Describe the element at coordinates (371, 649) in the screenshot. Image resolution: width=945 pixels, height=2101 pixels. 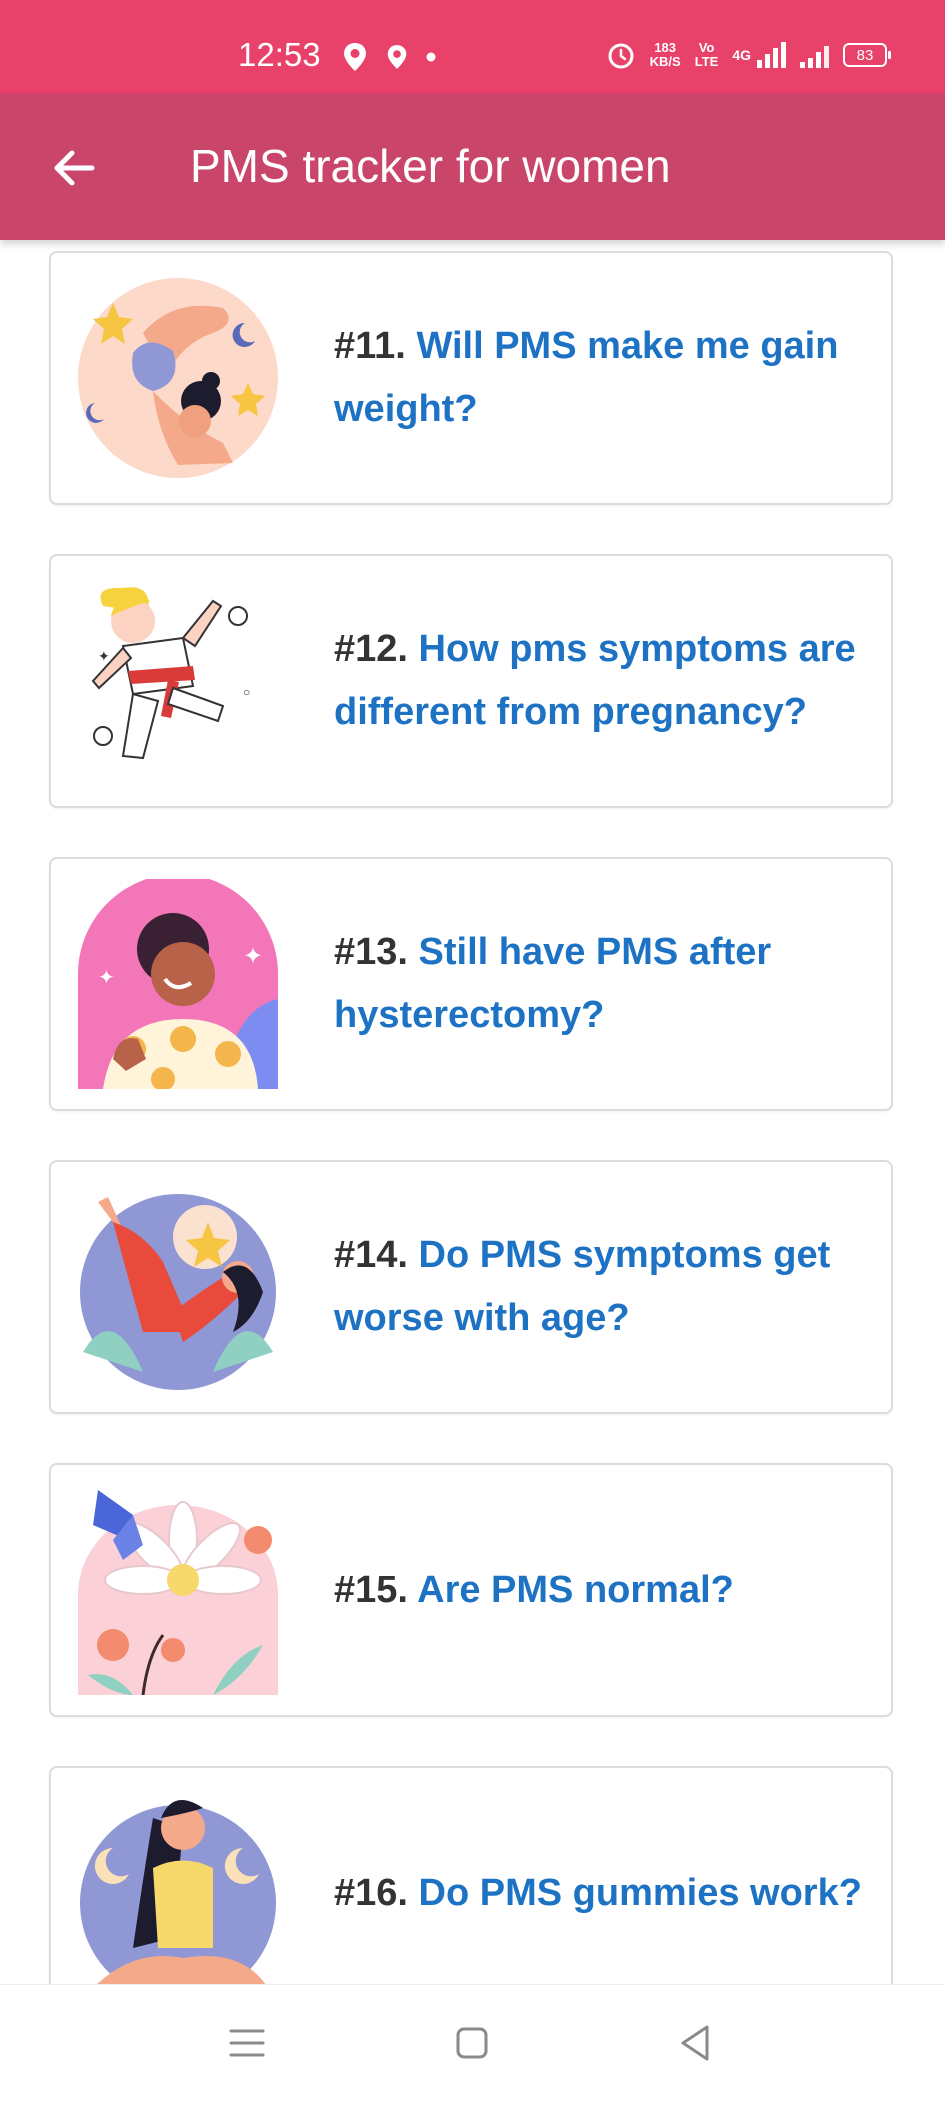
I see `article-number: #12.` at that location.